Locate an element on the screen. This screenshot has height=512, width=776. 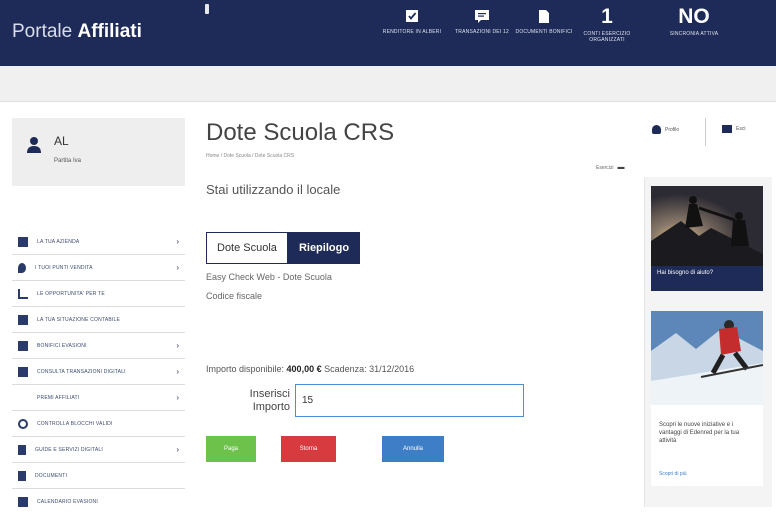
sidebar-item-label: PREMI AFFILIATI is located at coordinates (58, 397).